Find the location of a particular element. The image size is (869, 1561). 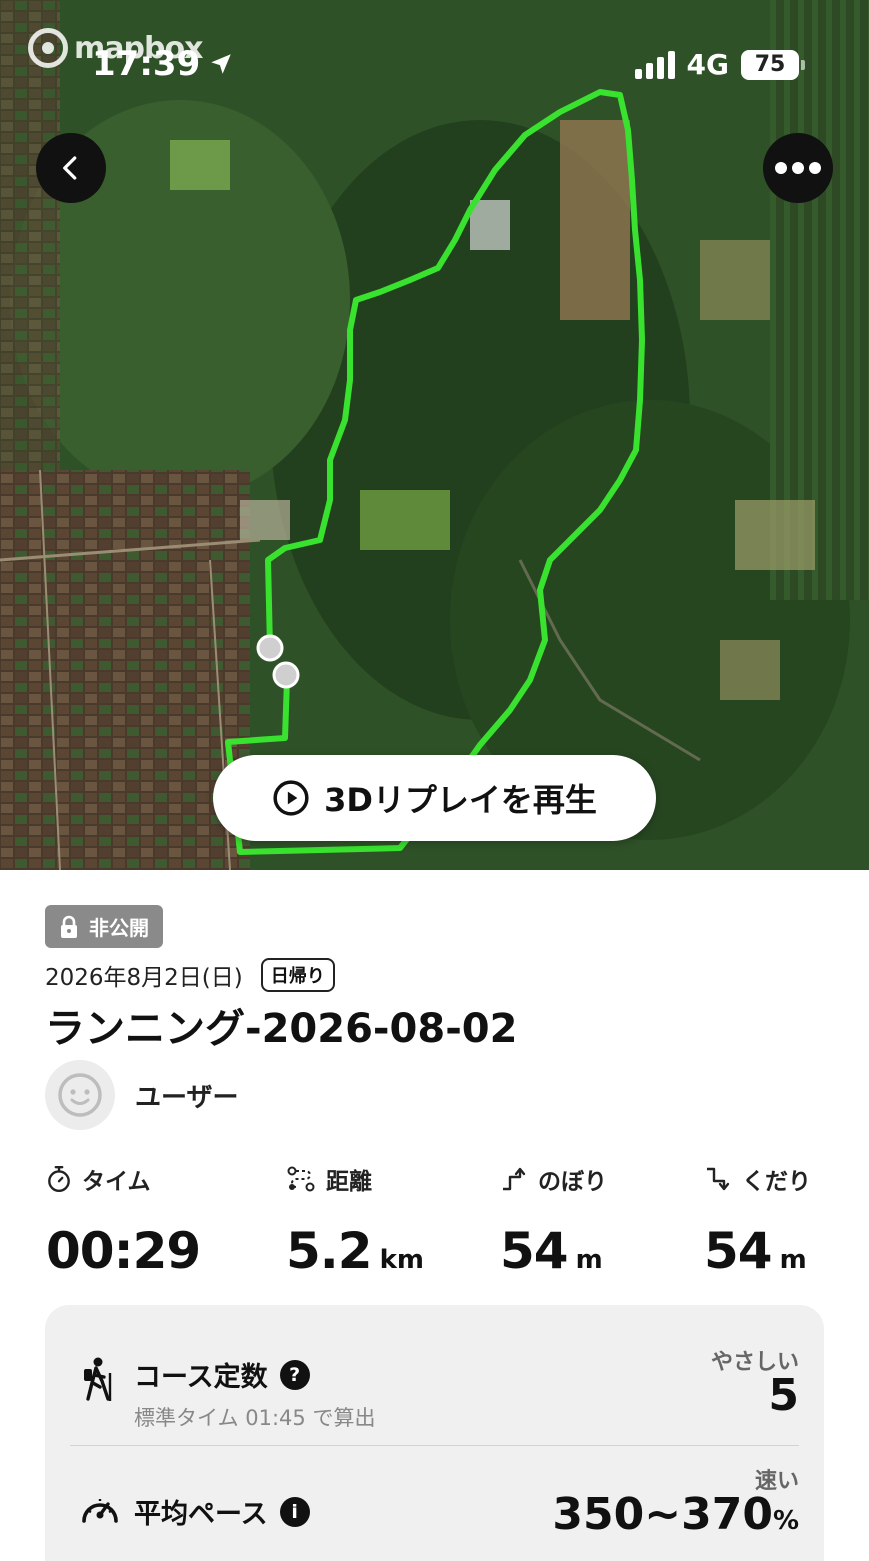

face-icon is located at coordinates (80, 1095).